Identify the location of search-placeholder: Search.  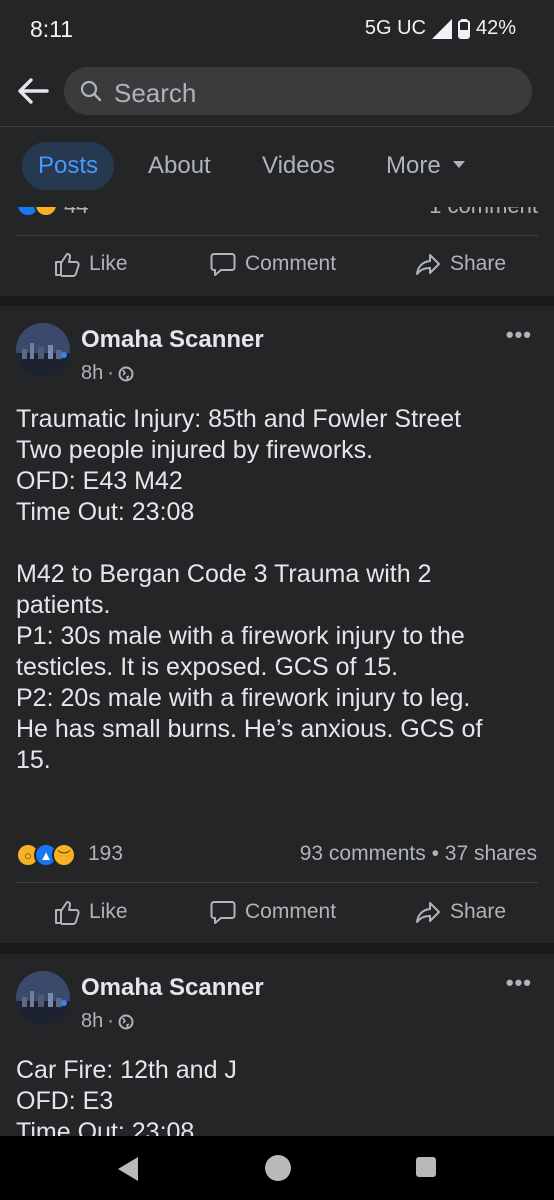
(155, 93).